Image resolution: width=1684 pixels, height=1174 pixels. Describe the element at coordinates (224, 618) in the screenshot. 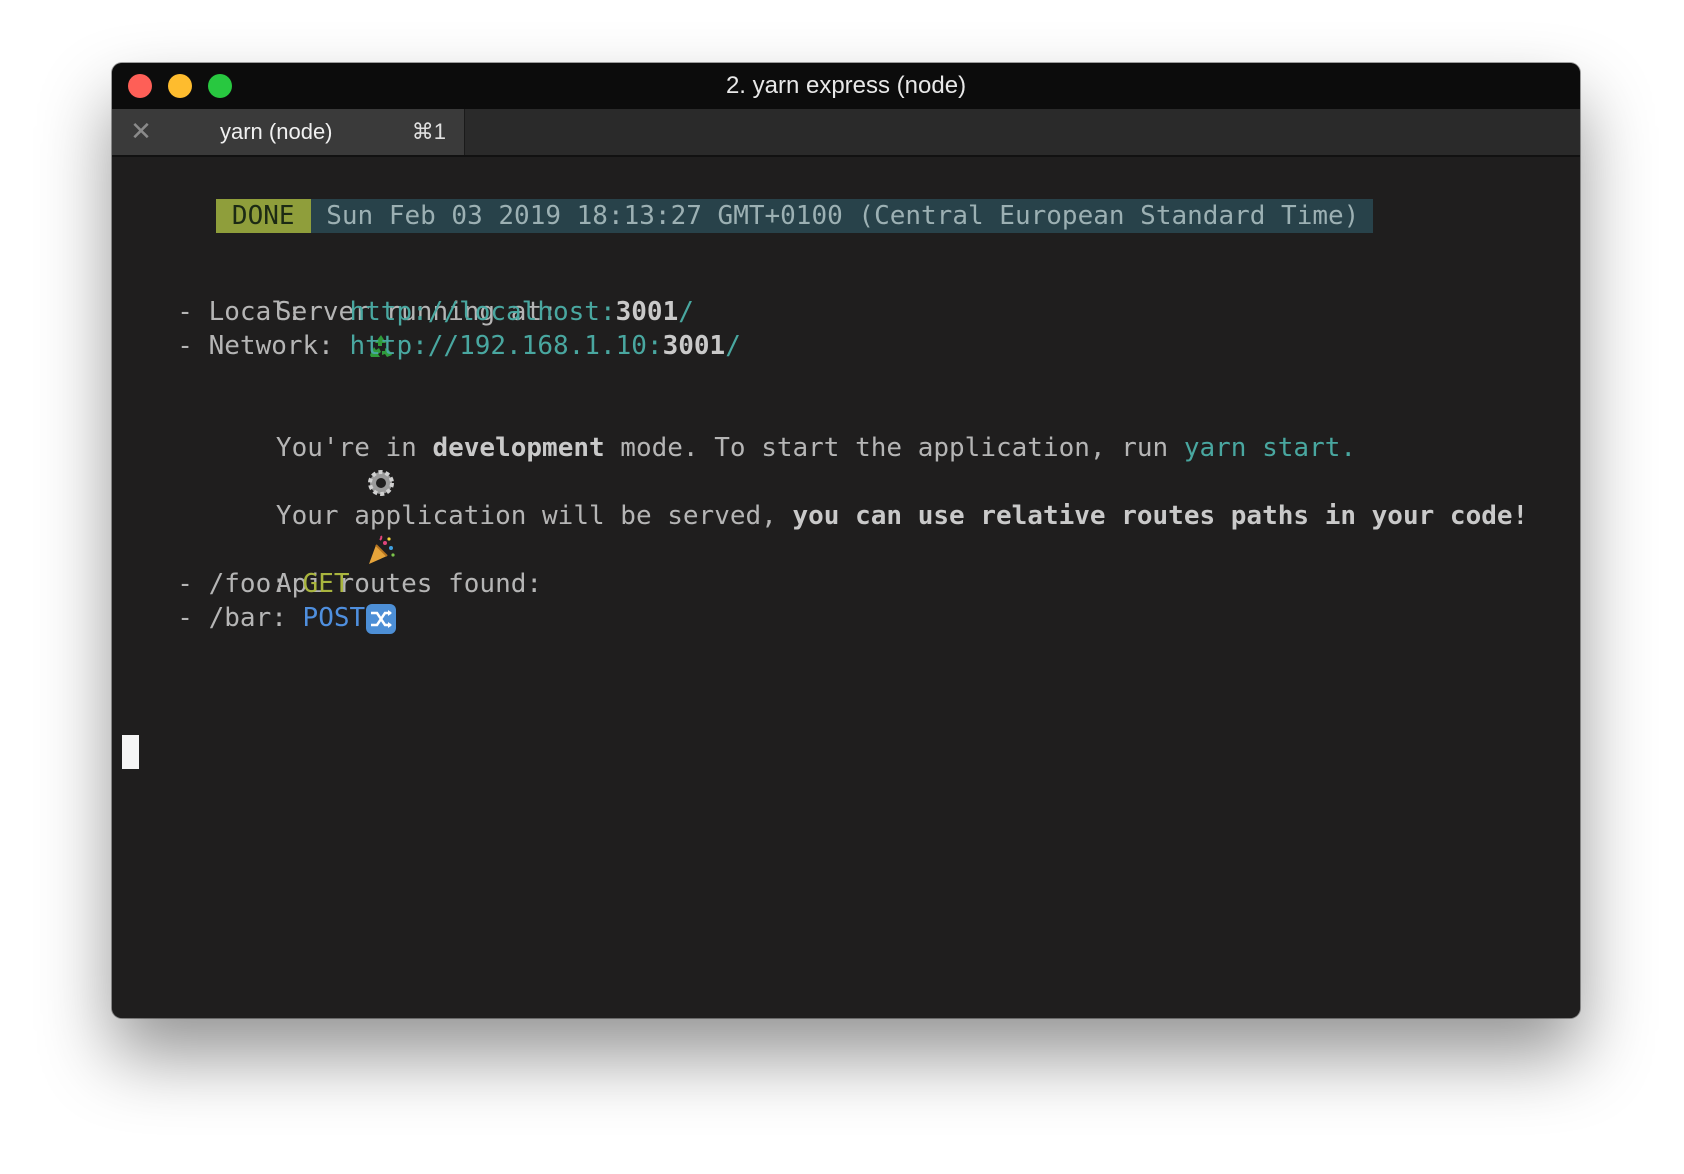

I see `route-bar-path: - /bar:` at that location.